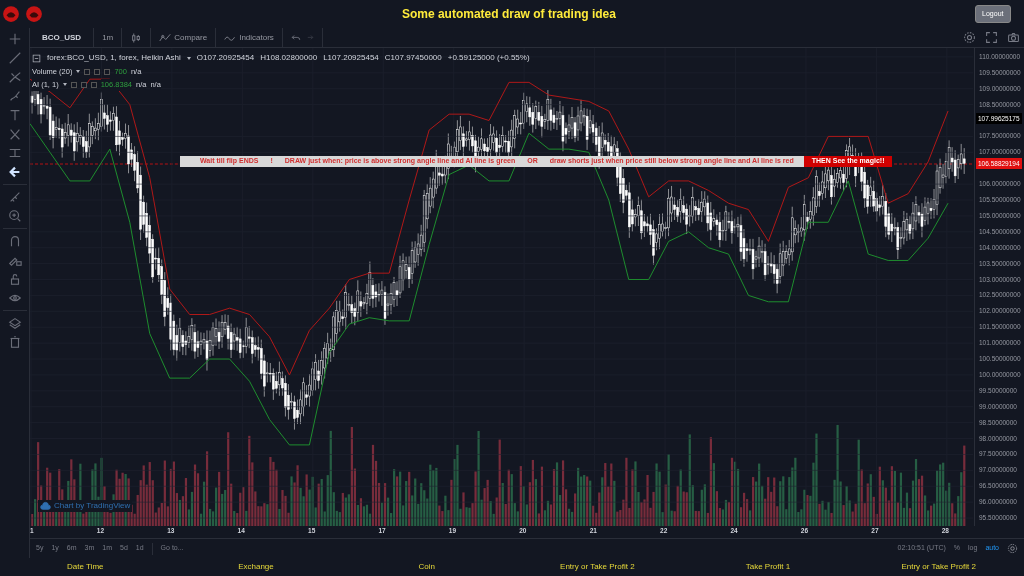 The height and width of the screenshot is (576, 1024). Describe the element at coordinates (14, 58) in the screenshot. I see `trend-line-icon` at that location.